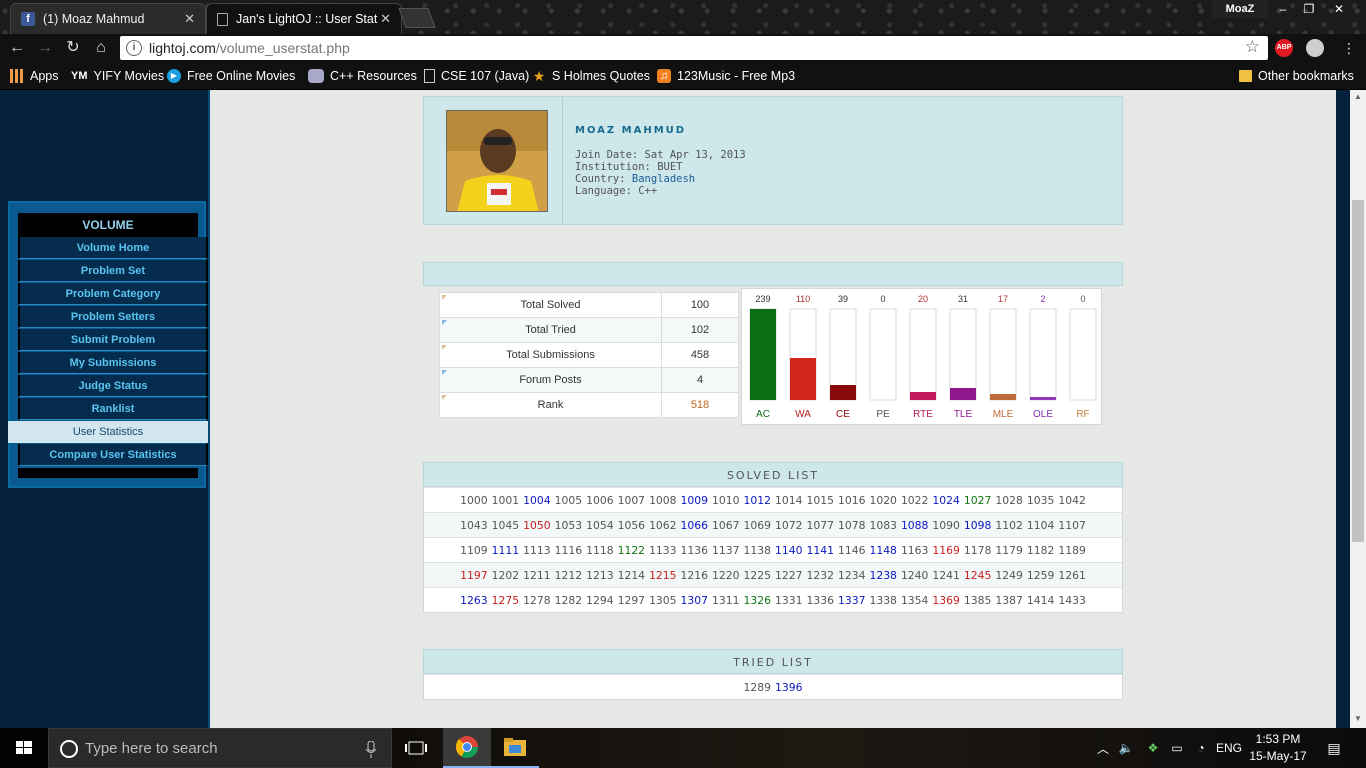 This screenshot has height=768, width=1366. What do you see at coordinates (851, 500) in the screenshot?
I see `problem-id-link: 1016` at bounding box center [851, 500].